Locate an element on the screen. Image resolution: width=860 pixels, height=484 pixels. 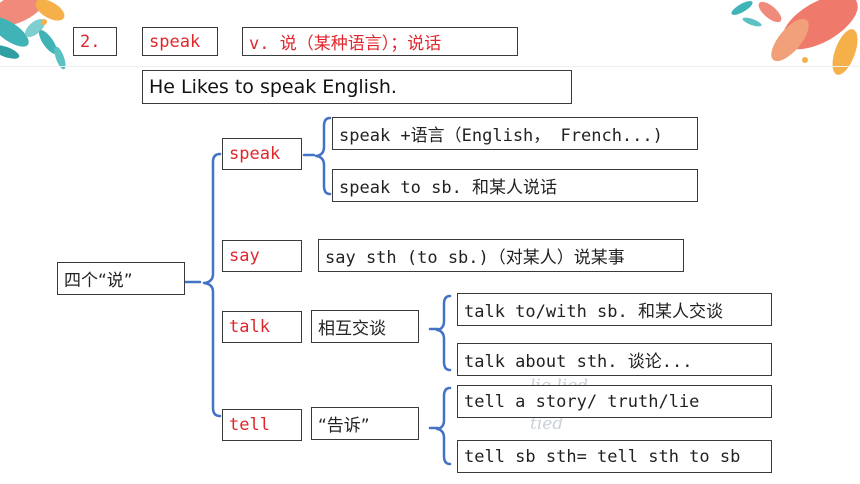
talk-usage: talk to/with sb. 和某人交谈 is located at coordinates (614, 309).